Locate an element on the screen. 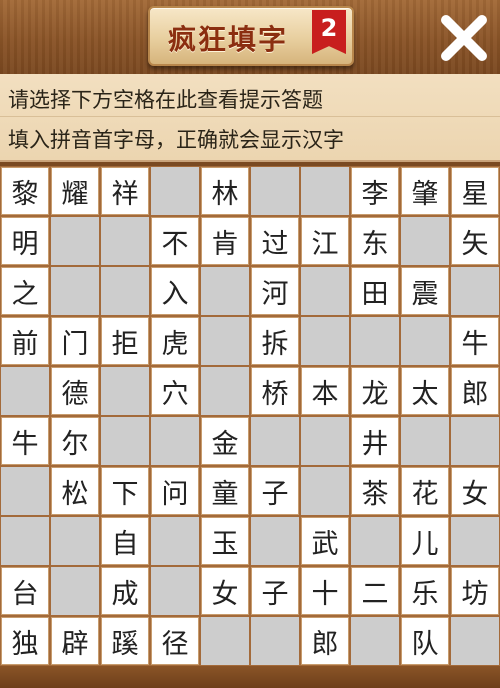 The width and height of the screenshot is (500, 688). filled-cell: 祥 is located at coordinates (125, 191).